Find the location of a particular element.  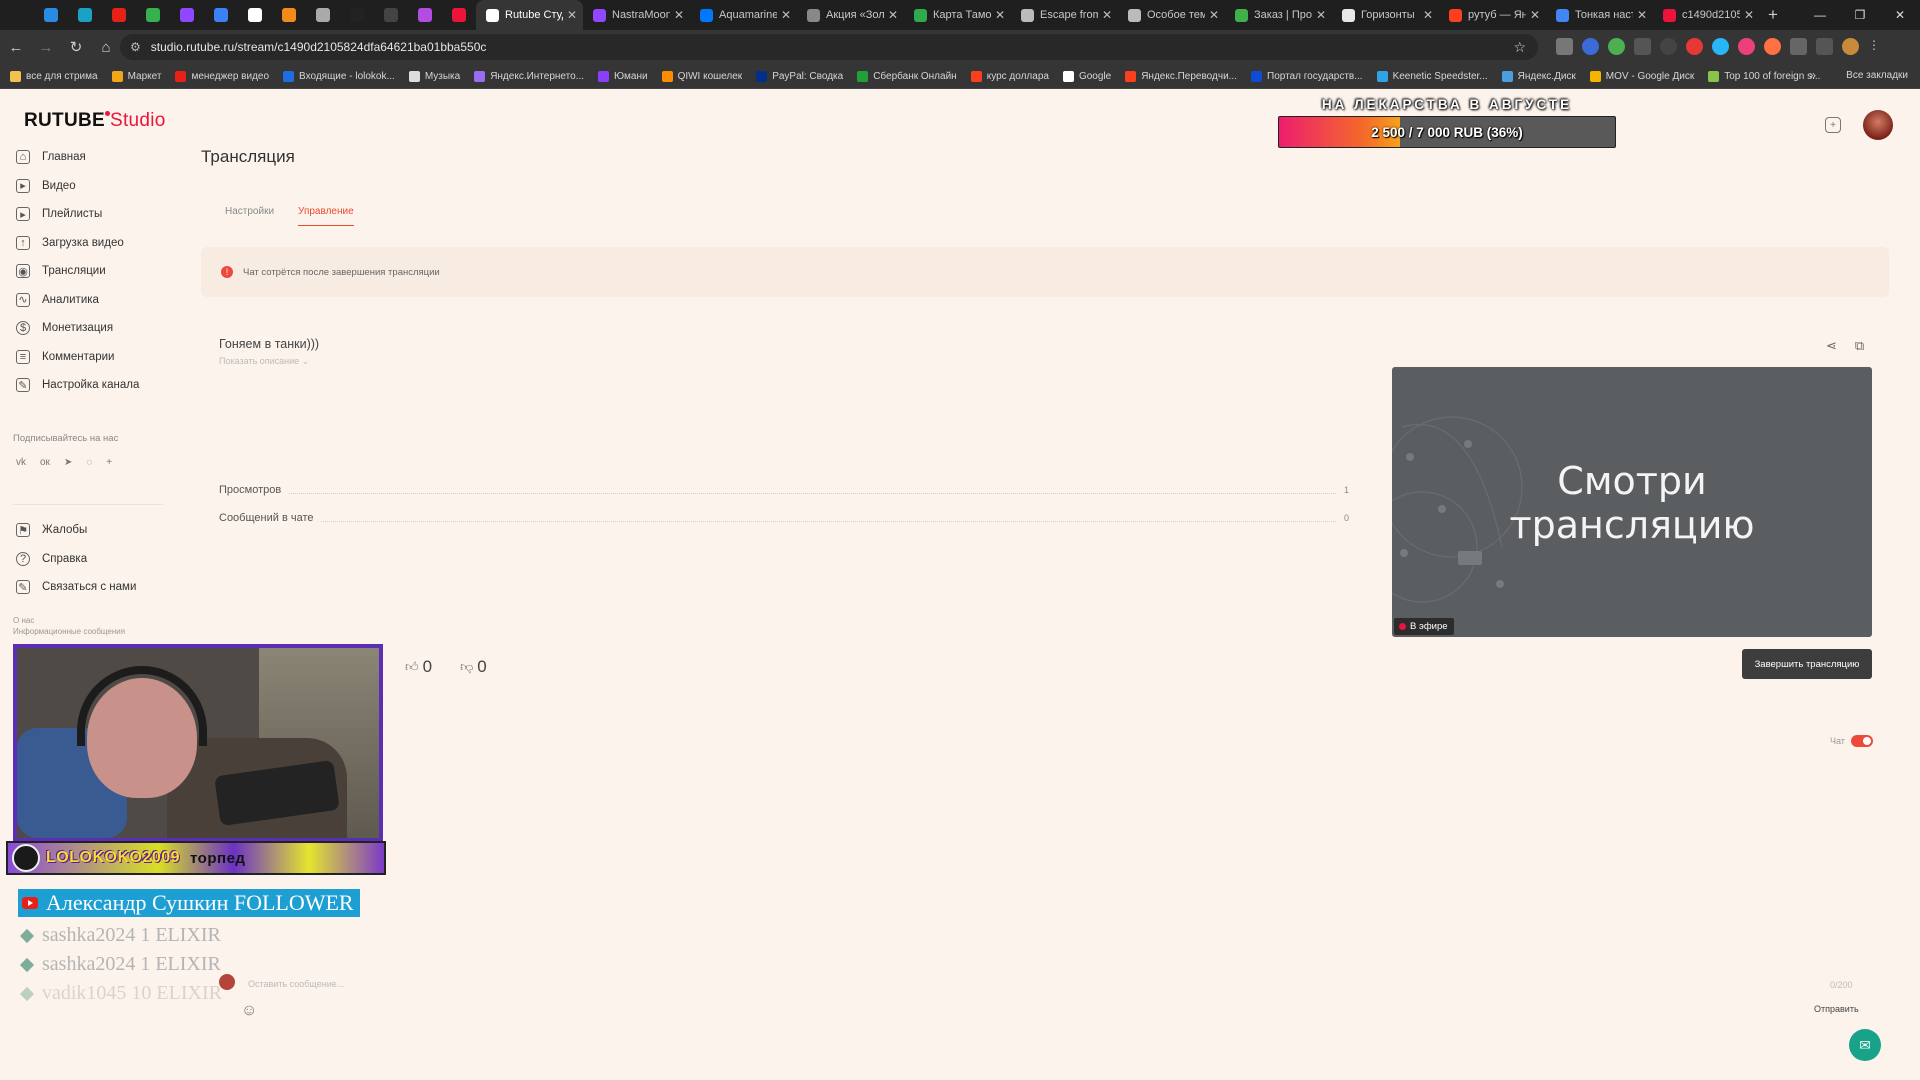

tab-settings: Настройки is located at coordinates (249, 216).